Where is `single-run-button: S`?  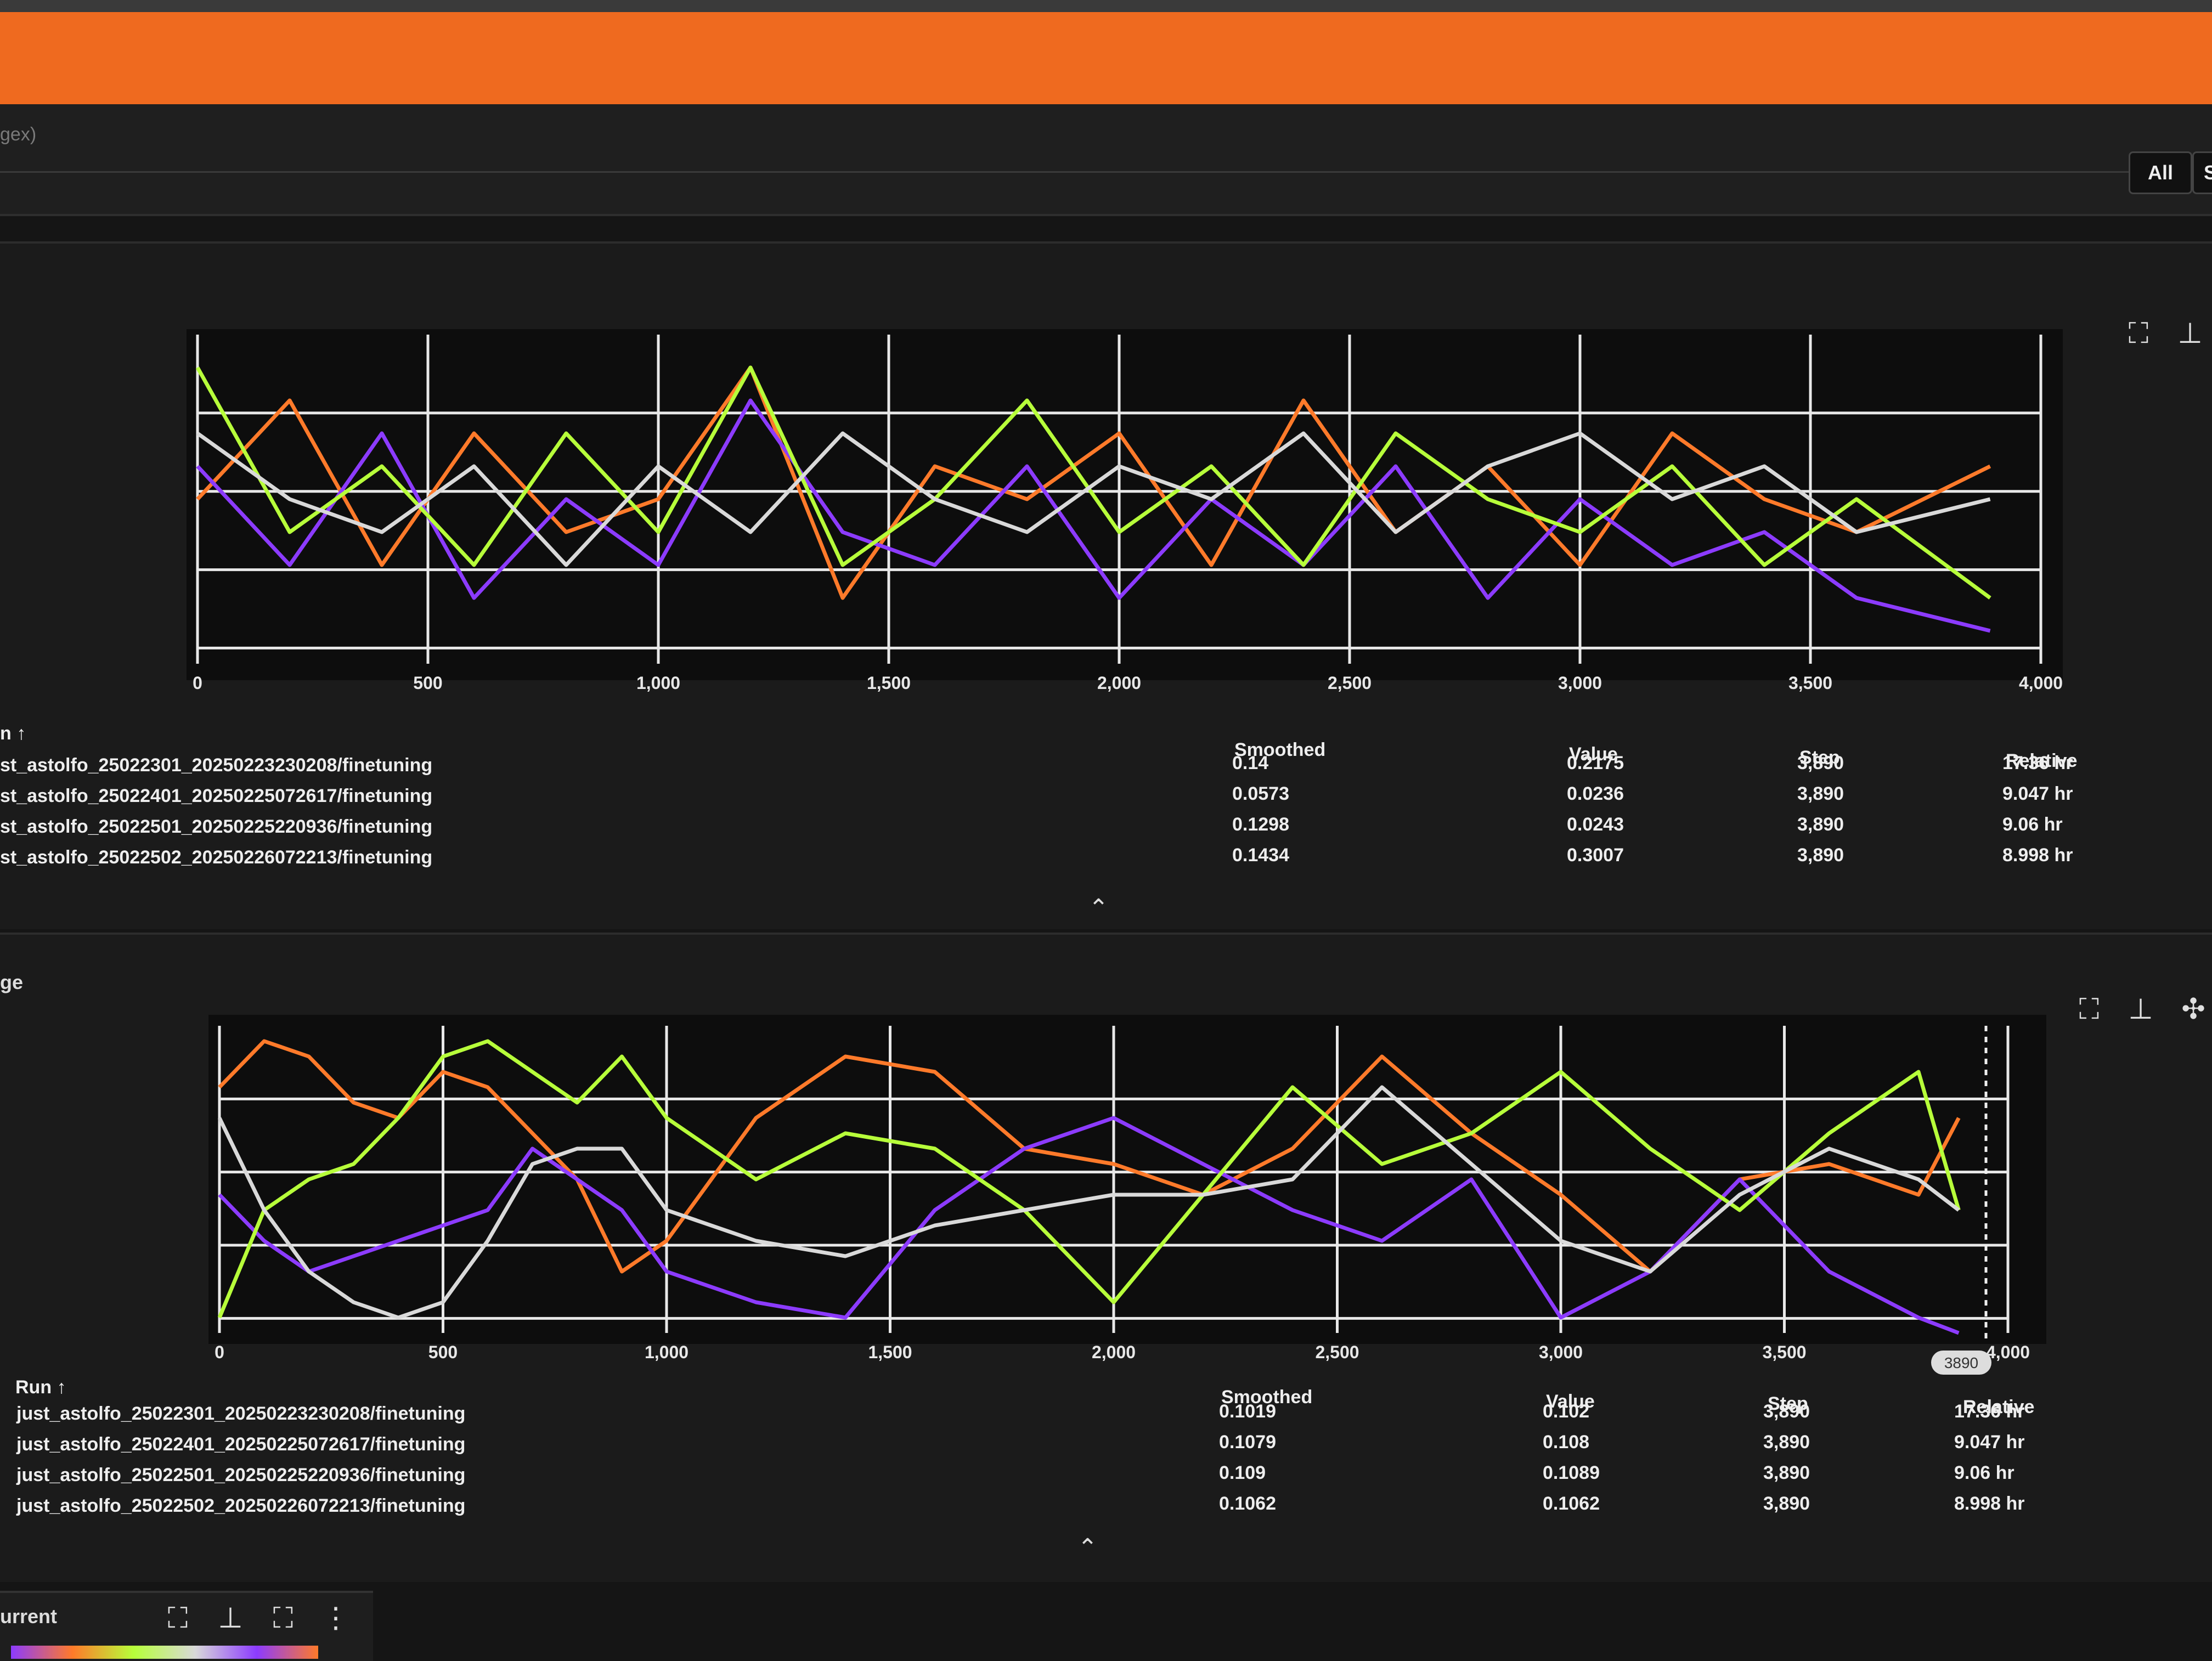 single-run-button: S is located at coordinates (2202, 173).